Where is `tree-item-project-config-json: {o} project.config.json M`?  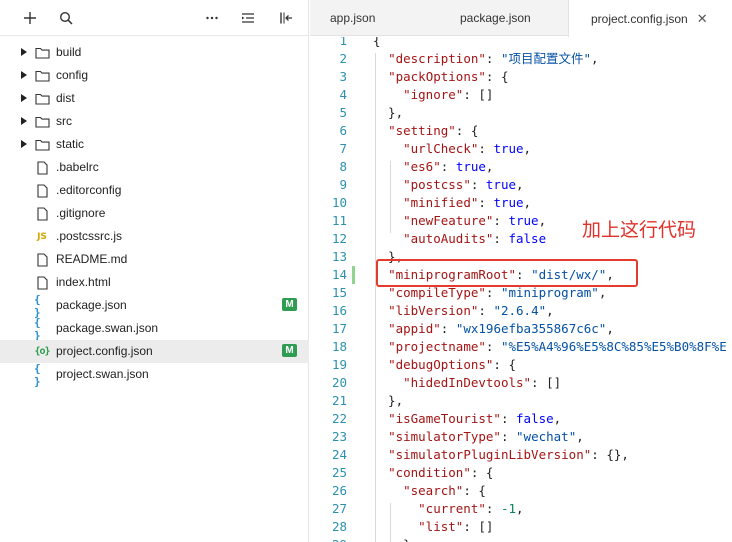 tree-item-project-config-json: {o} project.config.json M is located at coordinates (154, 351).